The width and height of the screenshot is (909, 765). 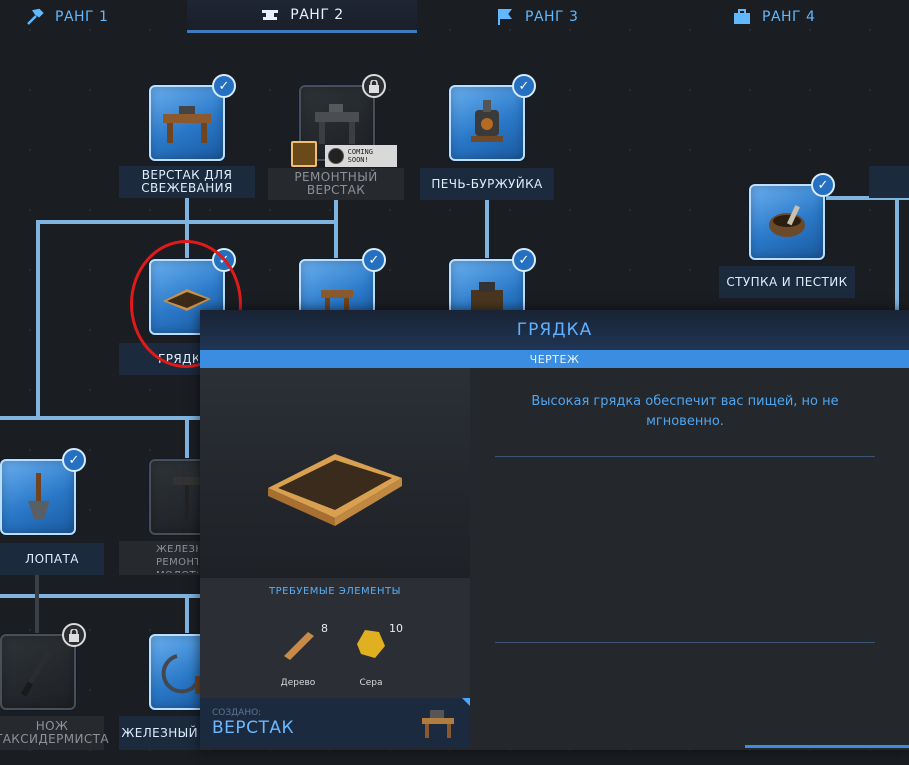 I want to click on bottom-accent-bar, so click(x=827, y=746).